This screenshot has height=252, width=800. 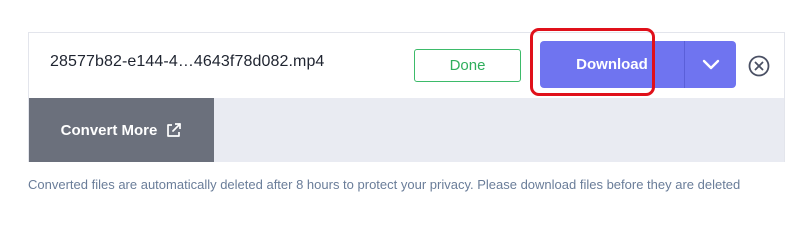 I want to click on status-badge: Done, so click(x=467, y=65).